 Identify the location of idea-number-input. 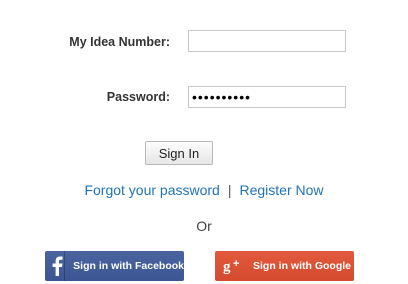
(267, 41).